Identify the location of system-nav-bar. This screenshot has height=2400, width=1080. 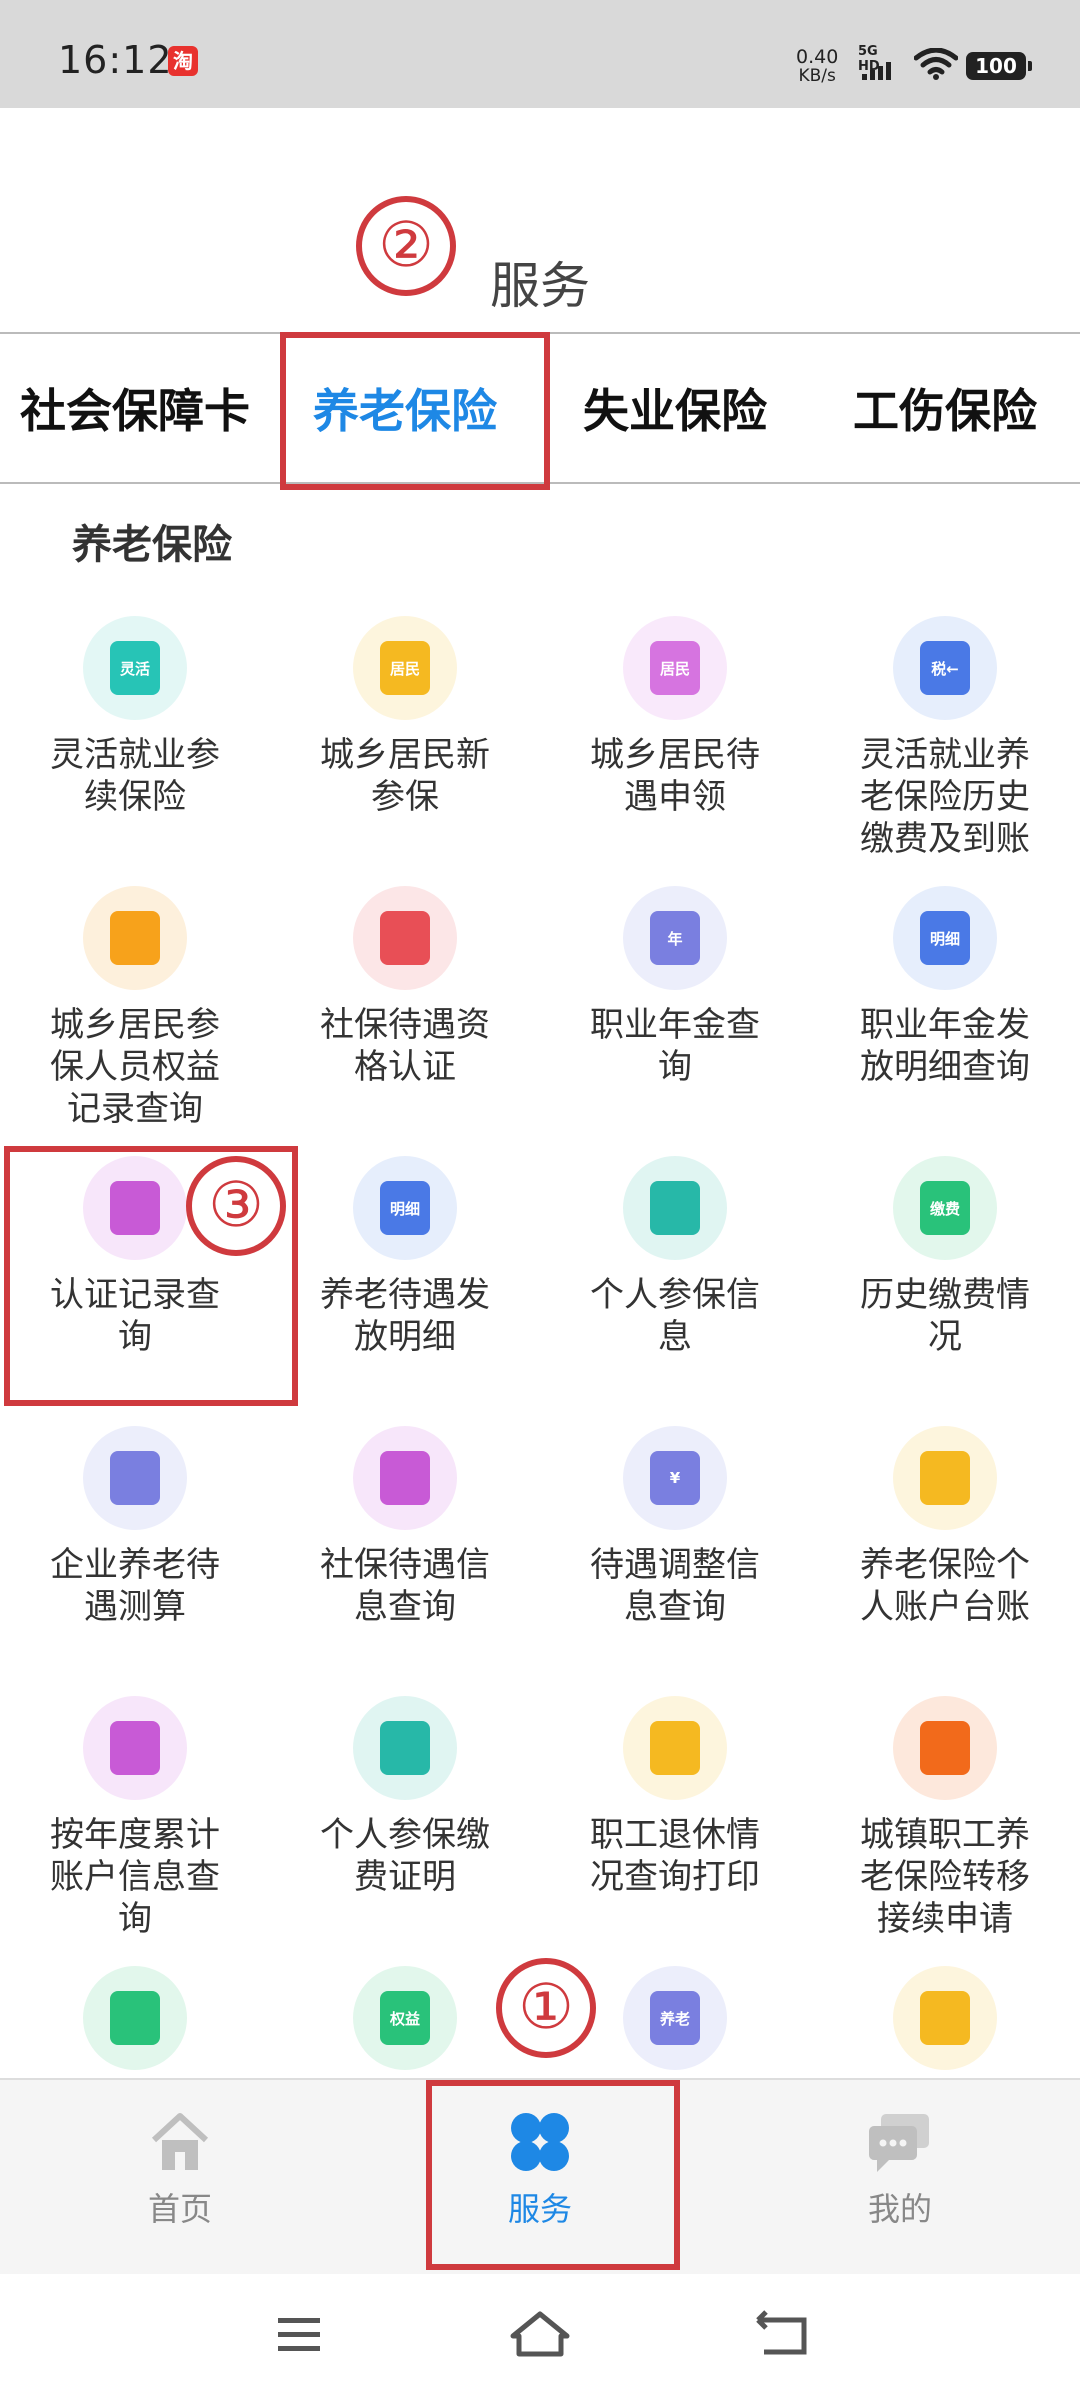
(540, 2337).